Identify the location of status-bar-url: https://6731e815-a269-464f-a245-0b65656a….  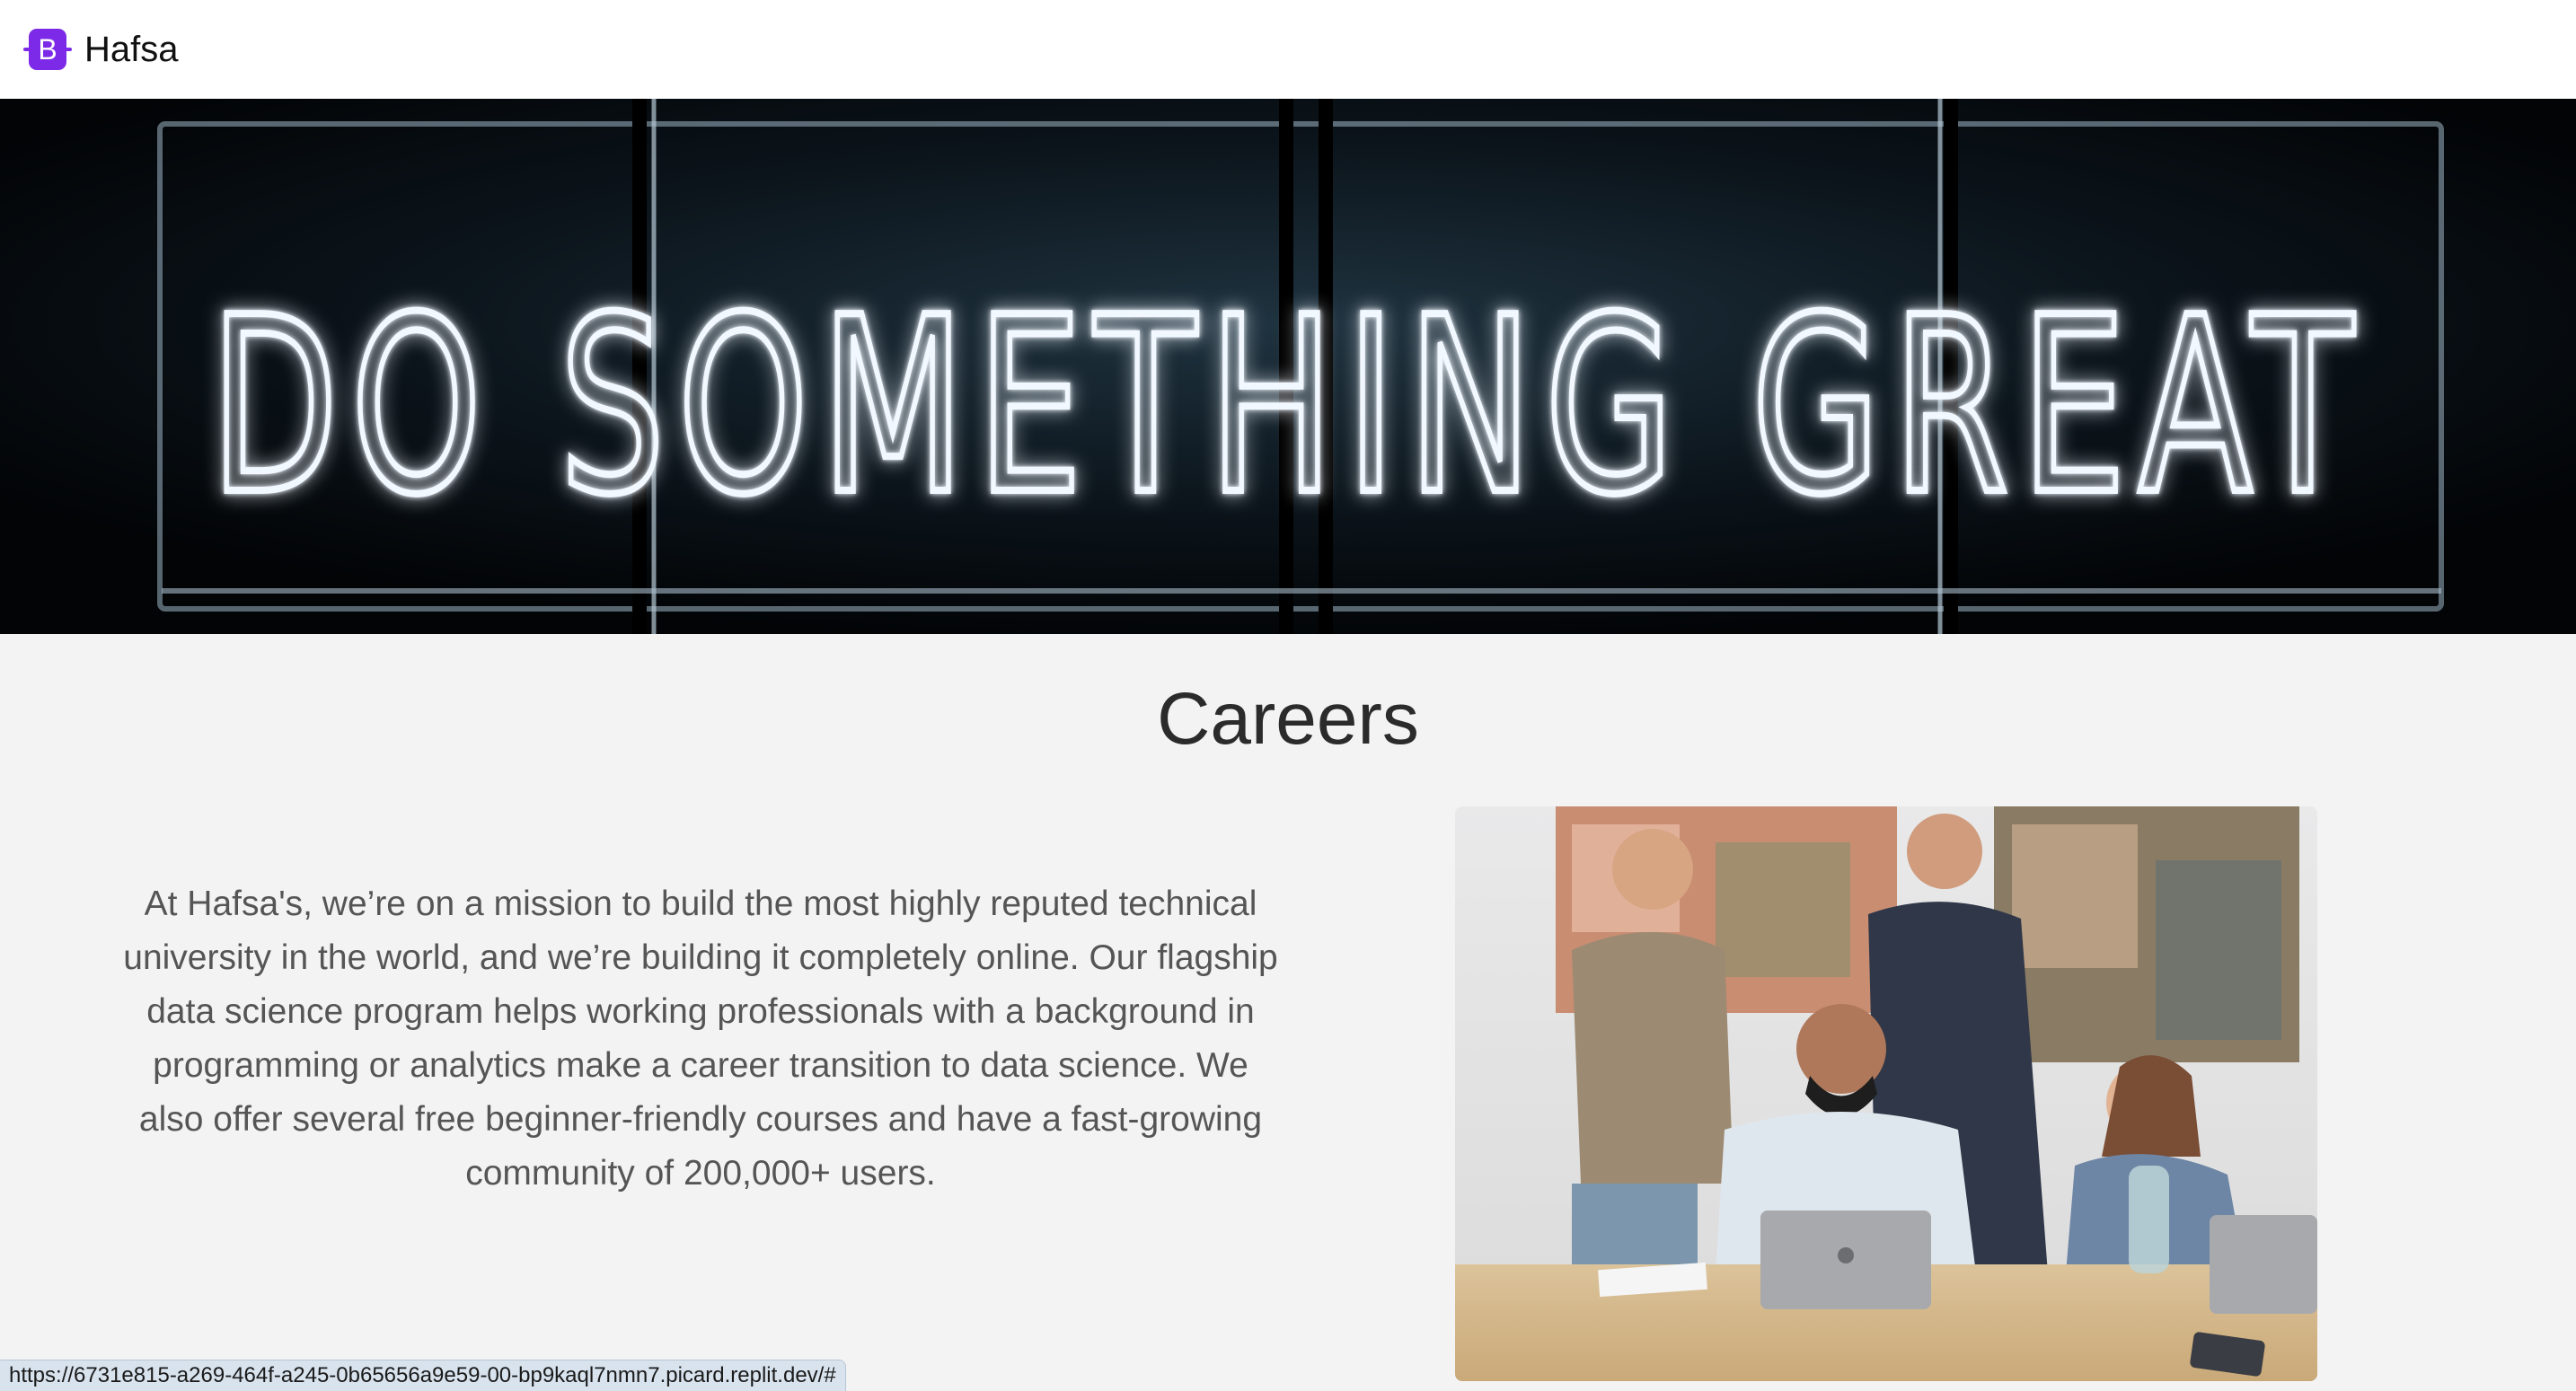
(423, 1376).